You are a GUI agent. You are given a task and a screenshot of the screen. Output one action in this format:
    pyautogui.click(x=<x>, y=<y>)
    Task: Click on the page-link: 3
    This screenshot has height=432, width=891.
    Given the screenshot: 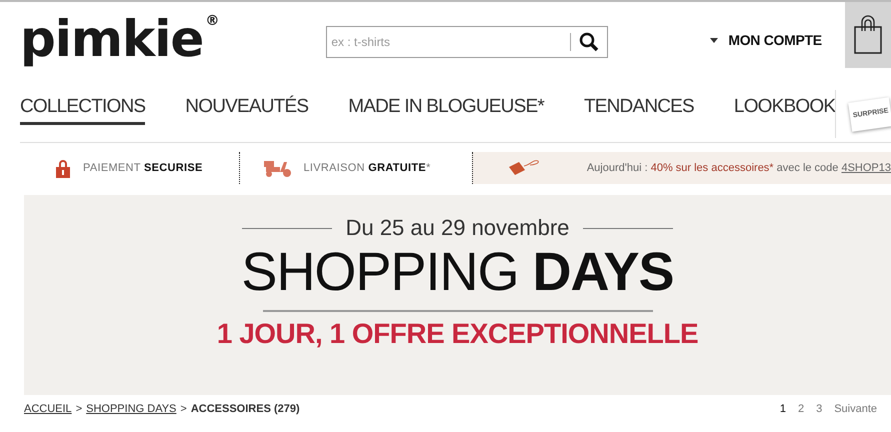 What is the action you would take?
    pyautogui.click(x=819, y=409)
    